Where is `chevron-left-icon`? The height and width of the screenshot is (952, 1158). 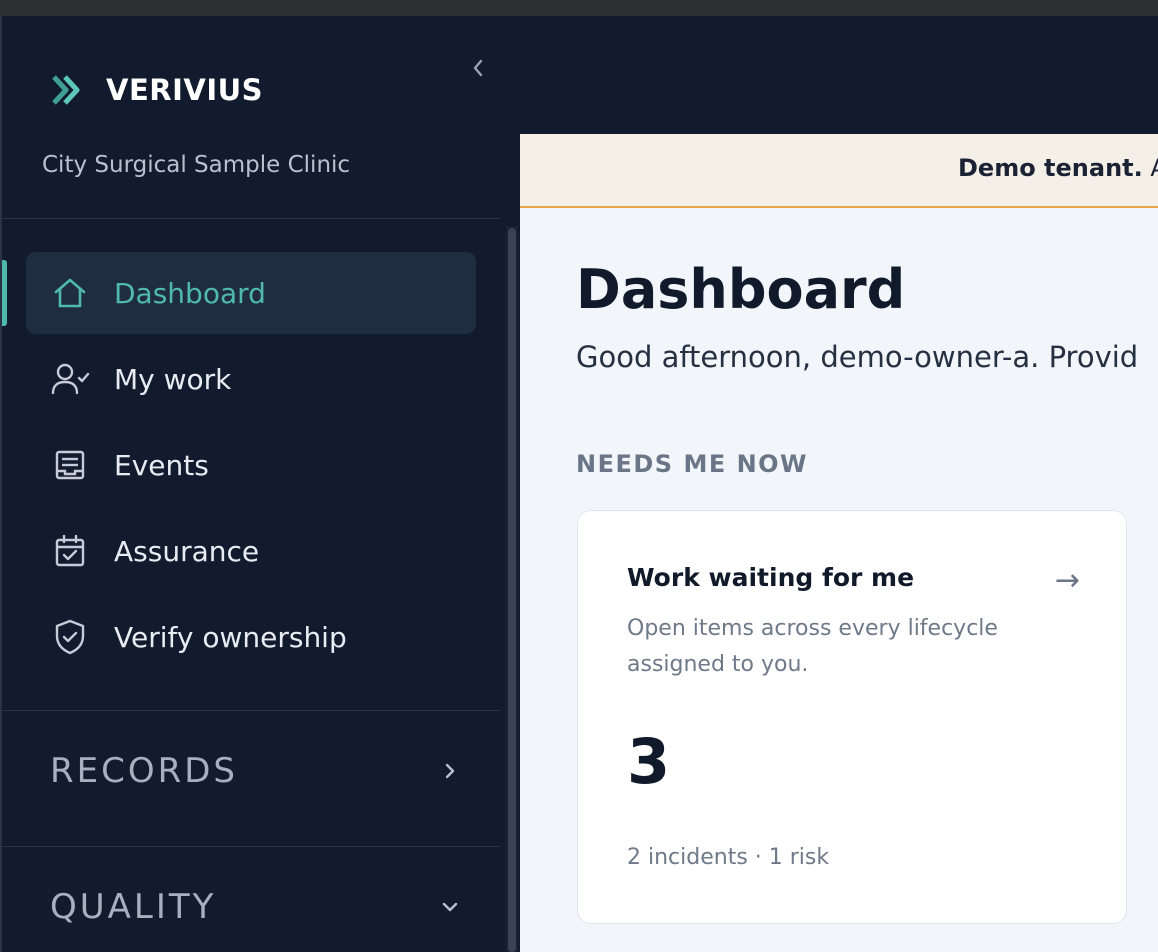
chevron-left-icon is located at coordinates (478, 68).